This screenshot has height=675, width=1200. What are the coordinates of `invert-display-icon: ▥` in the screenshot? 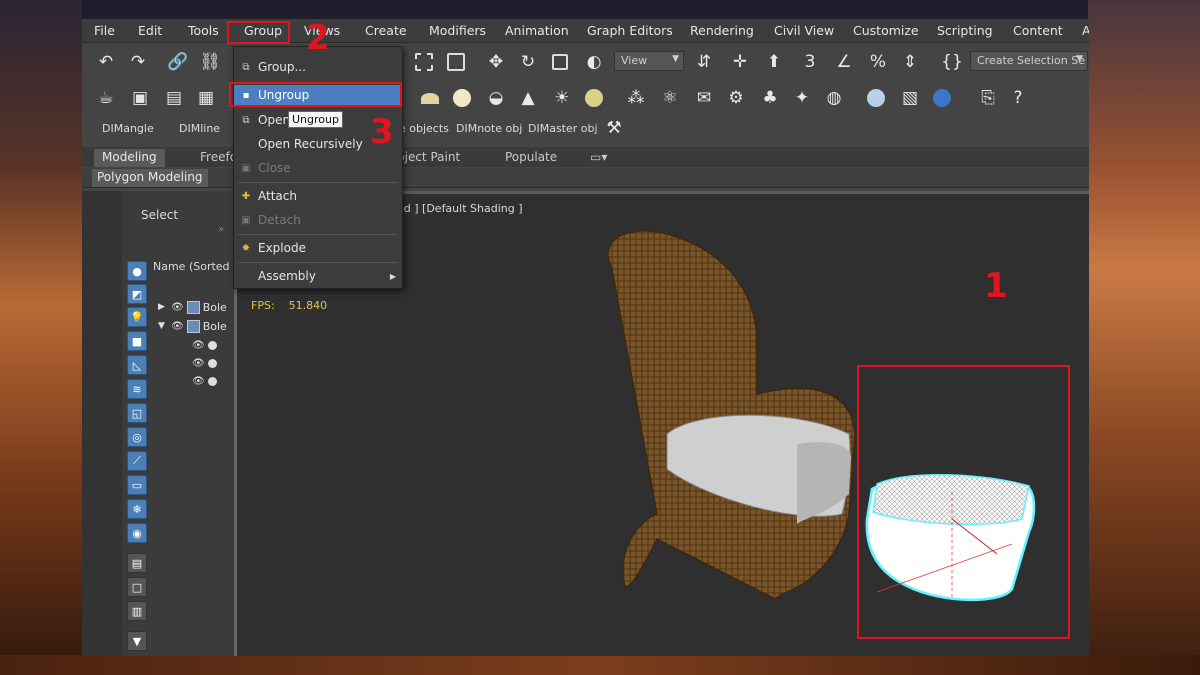 It's located at (137, 611).